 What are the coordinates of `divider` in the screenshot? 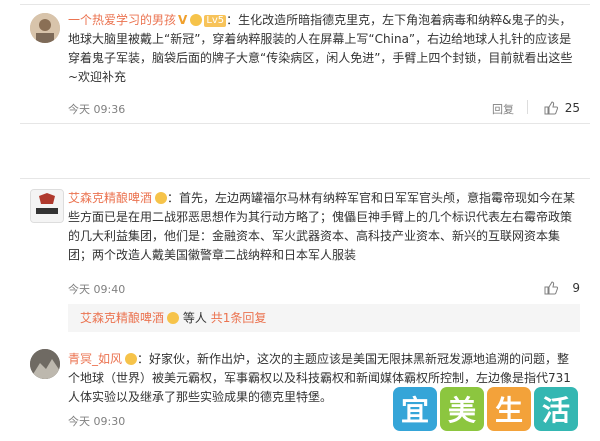 It's located at (527, 107).